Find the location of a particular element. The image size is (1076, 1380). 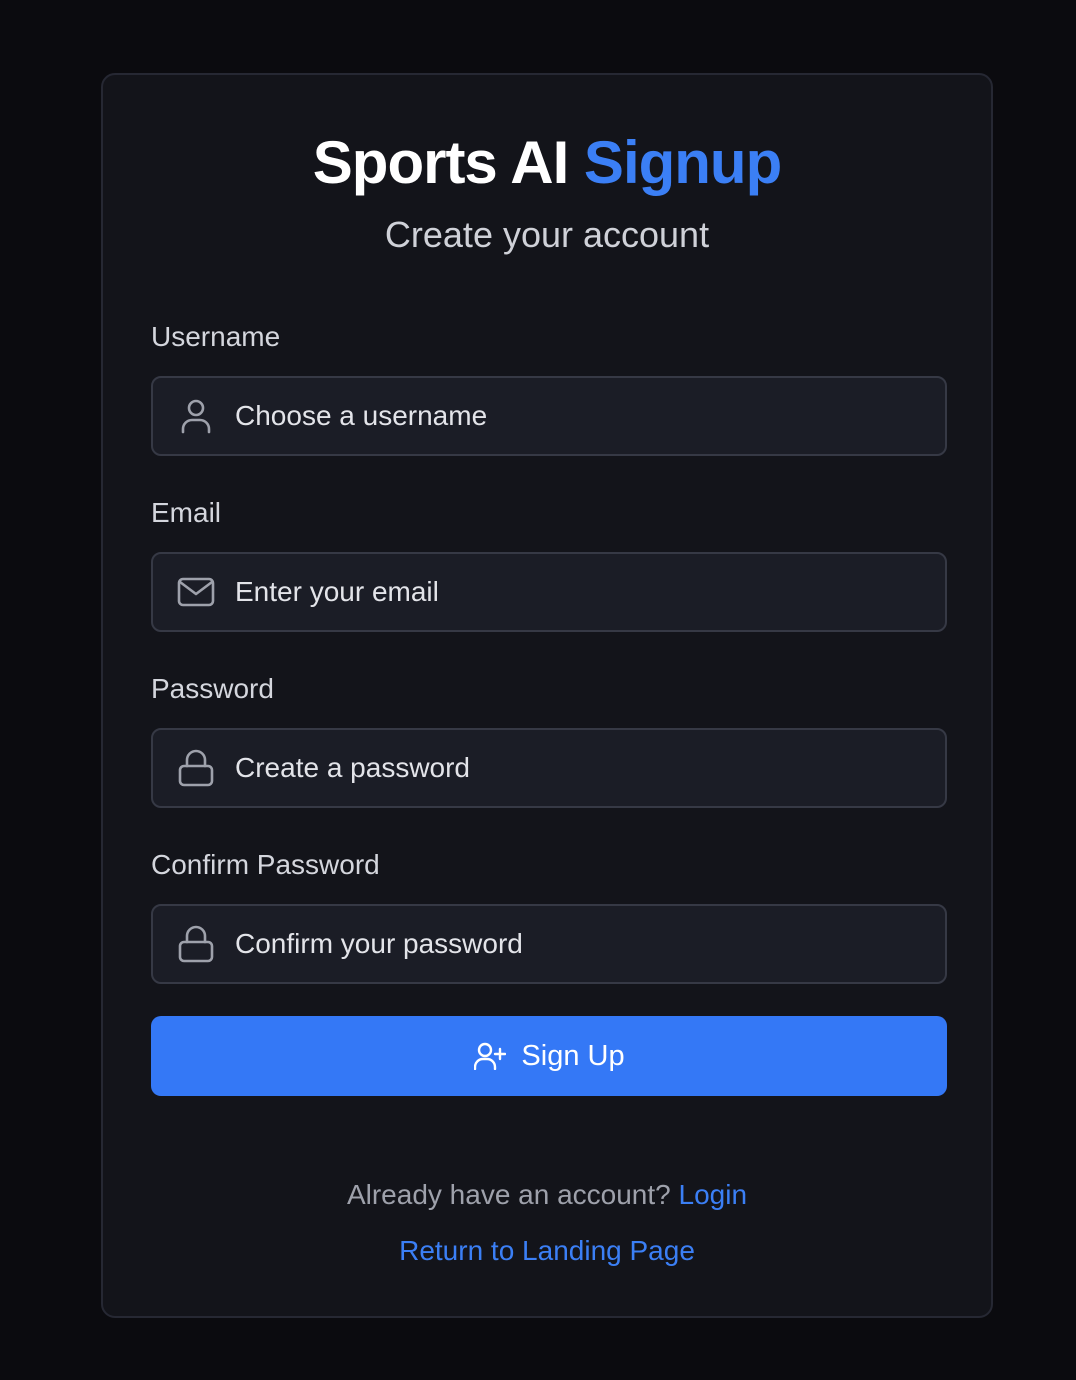

page-title: Sports AI Signup is located at coordinates (547, 163).